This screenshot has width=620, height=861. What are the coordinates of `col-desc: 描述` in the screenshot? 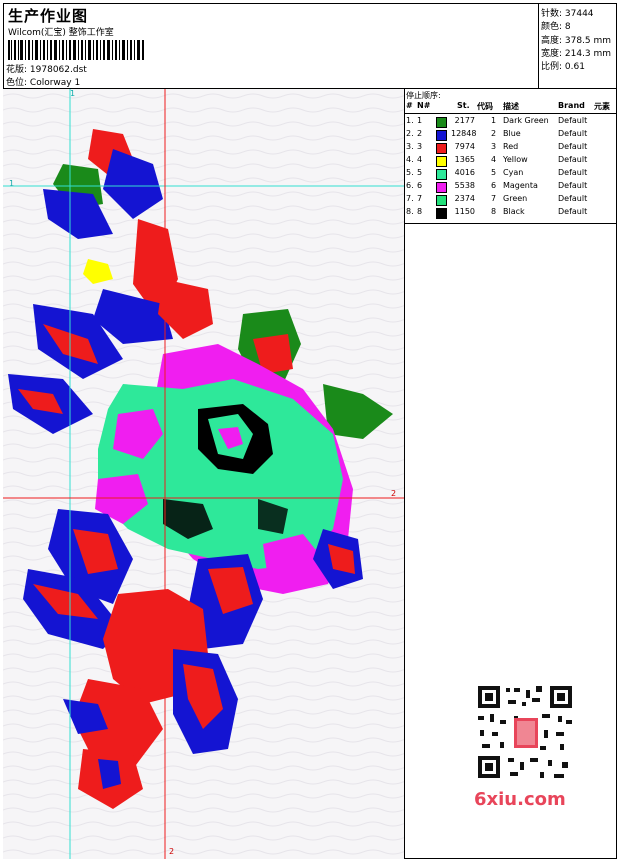 It's located at (511, 106).